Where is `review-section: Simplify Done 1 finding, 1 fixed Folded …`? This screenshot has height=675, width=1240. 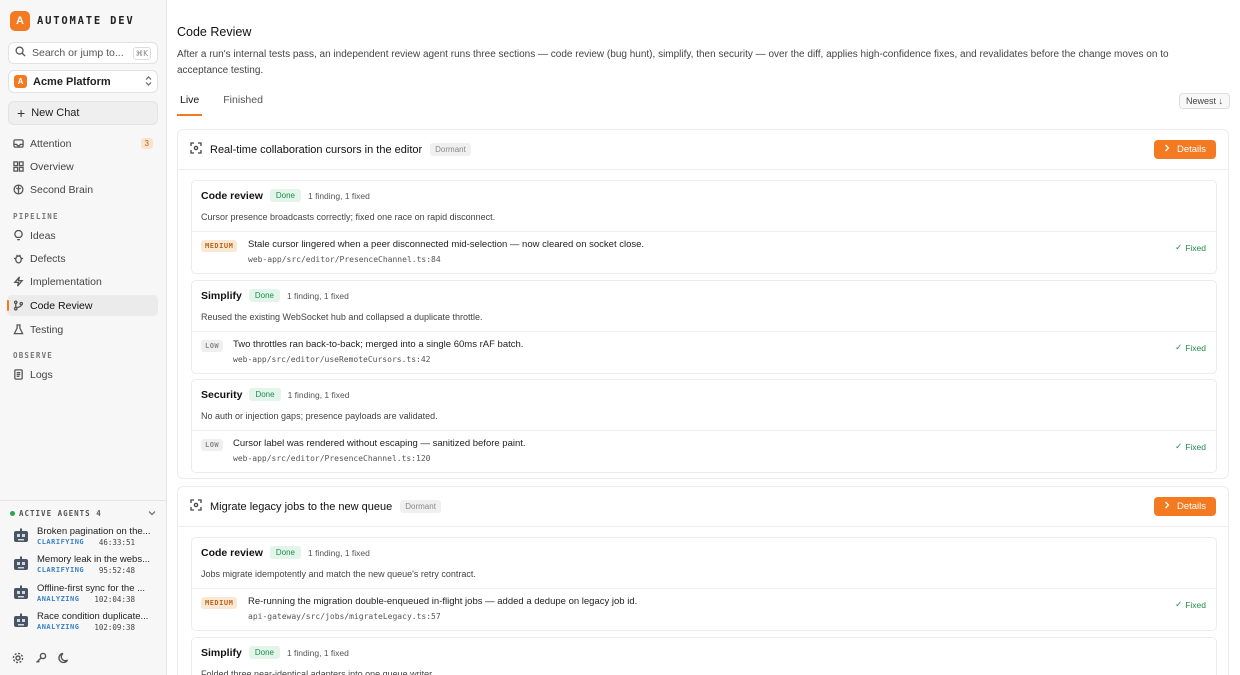
review-section: Simplify Done 1 finding, 1 fixed Folded … is located at coordinates (704, 656).